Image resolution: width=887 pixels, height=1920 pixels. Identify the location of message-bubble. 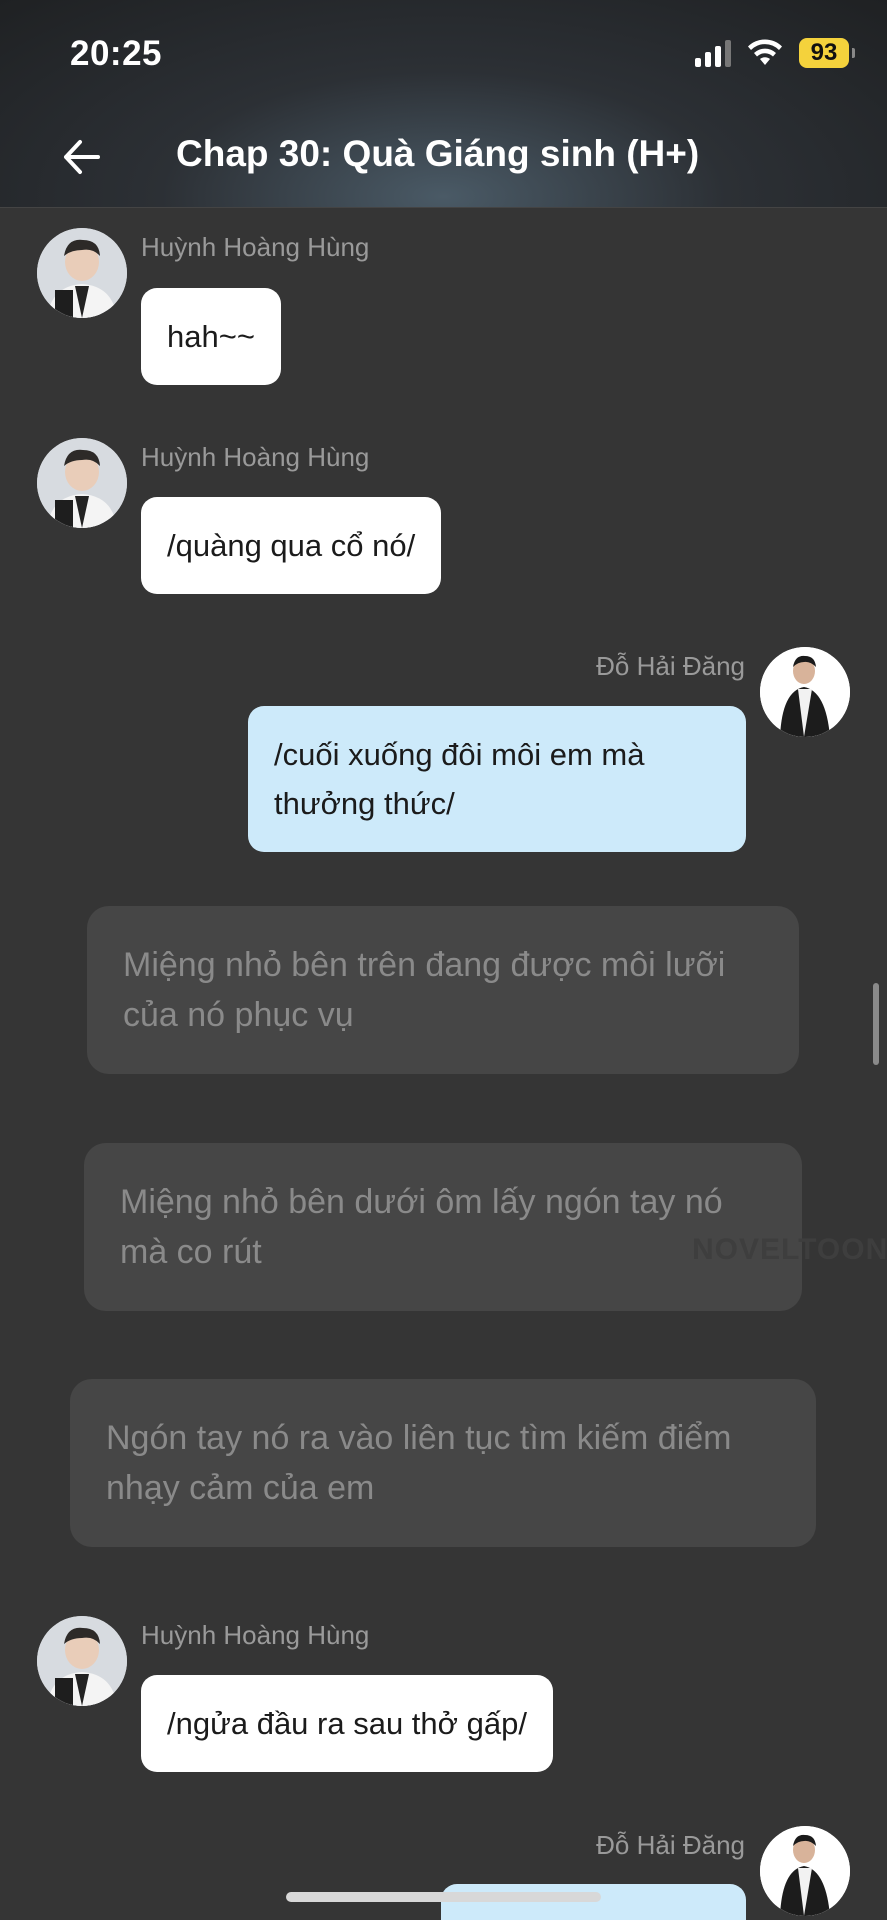
(593, 1902).